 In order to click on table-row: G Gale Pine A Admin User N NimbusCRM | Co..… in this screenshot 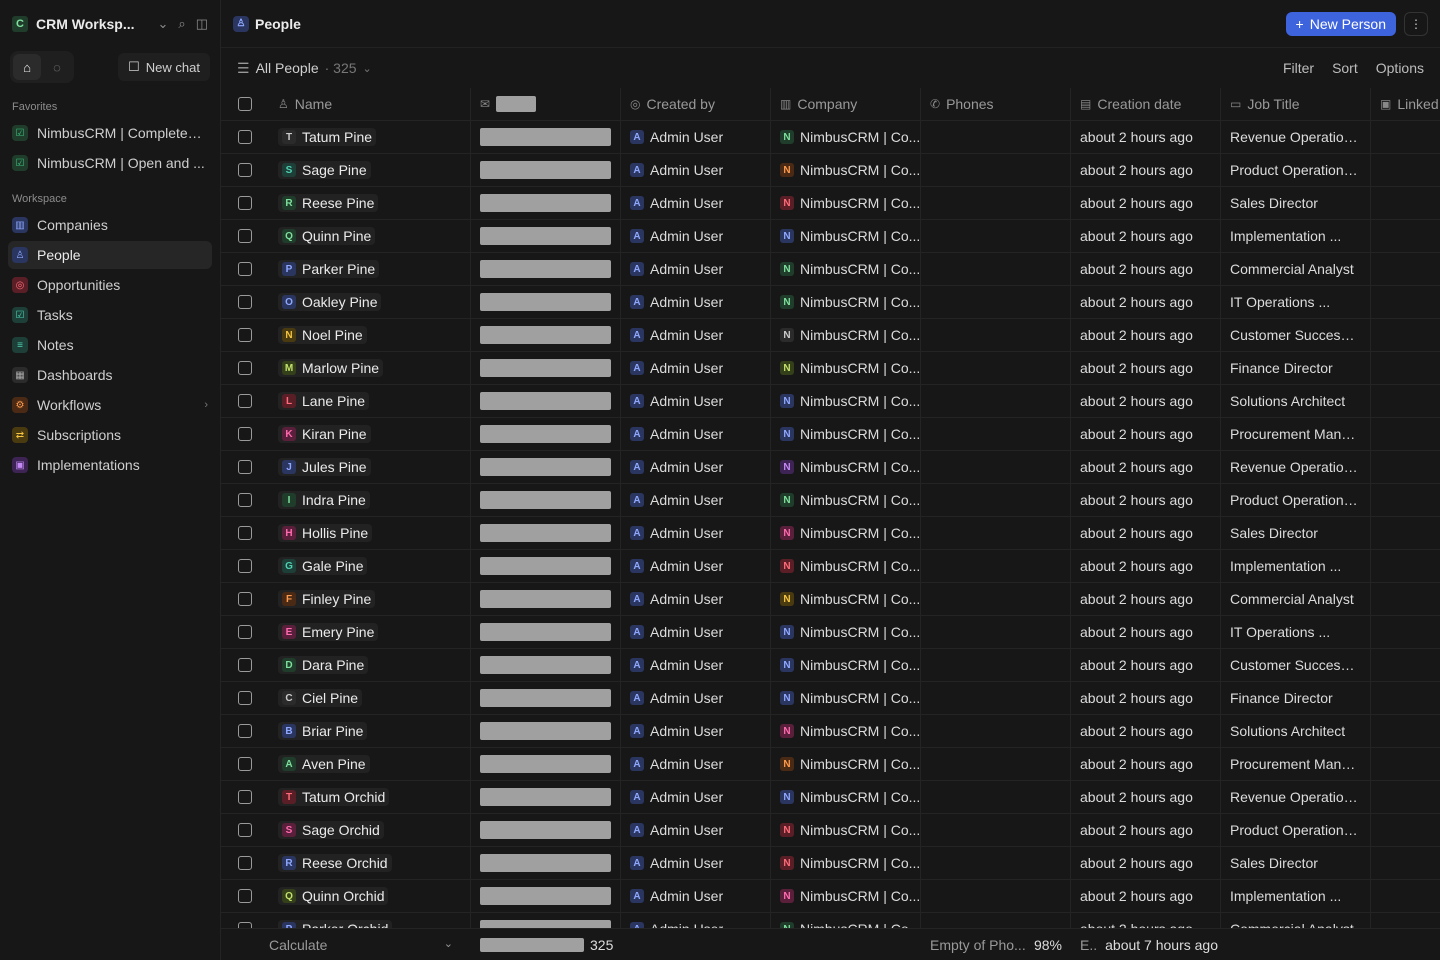, I will do `click(830, 566)`.